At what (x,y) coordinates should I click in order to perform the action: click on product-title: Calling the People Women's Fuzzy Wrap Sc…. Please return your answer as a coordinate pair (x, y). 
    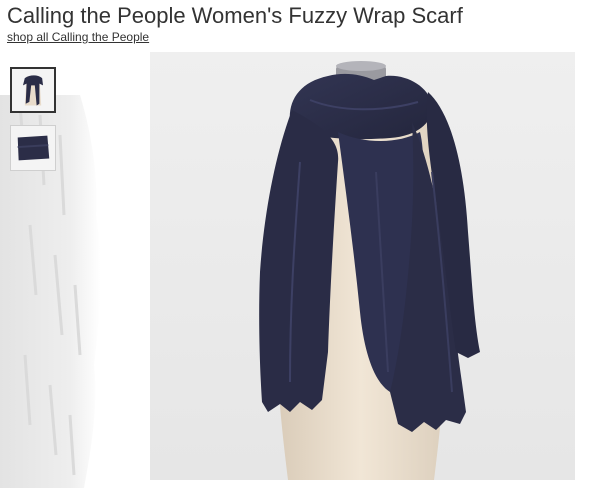
    Looking at the image, I should click on (235, 15).